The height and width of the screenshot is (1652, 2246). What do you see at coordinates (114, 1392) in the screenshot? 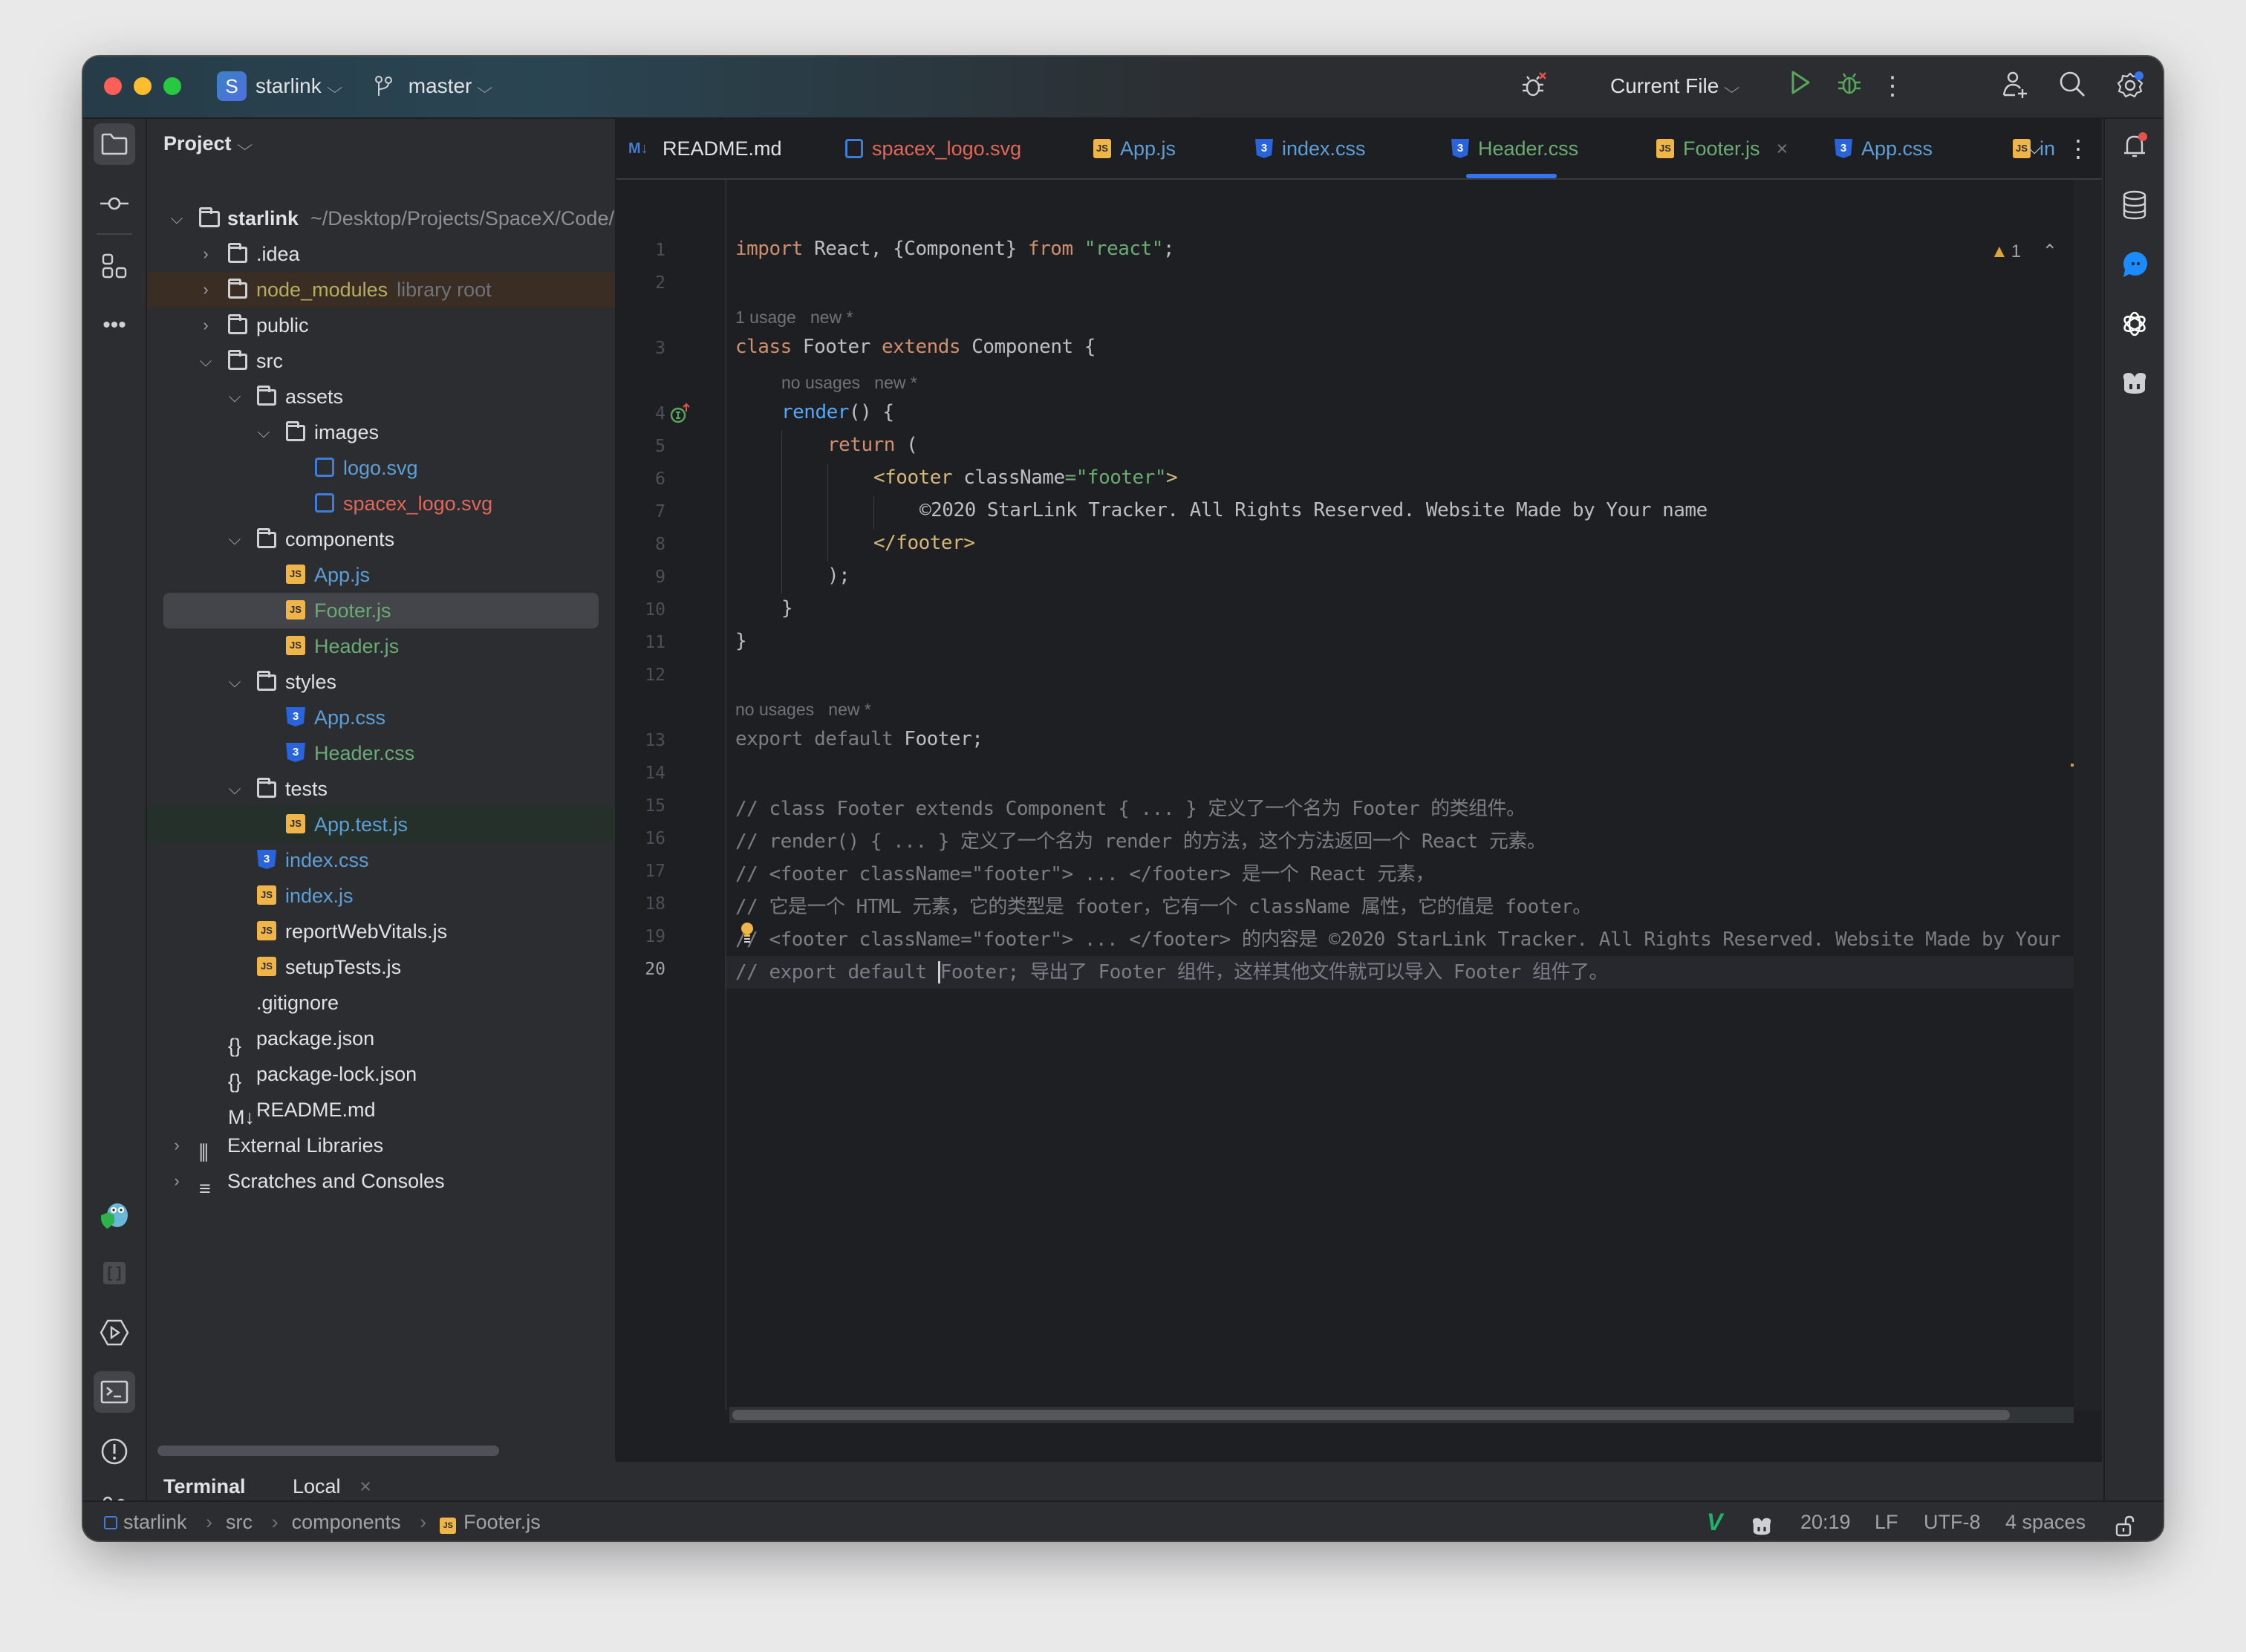
I see `terminal-tool-button` at bounding box center [114, 1392].